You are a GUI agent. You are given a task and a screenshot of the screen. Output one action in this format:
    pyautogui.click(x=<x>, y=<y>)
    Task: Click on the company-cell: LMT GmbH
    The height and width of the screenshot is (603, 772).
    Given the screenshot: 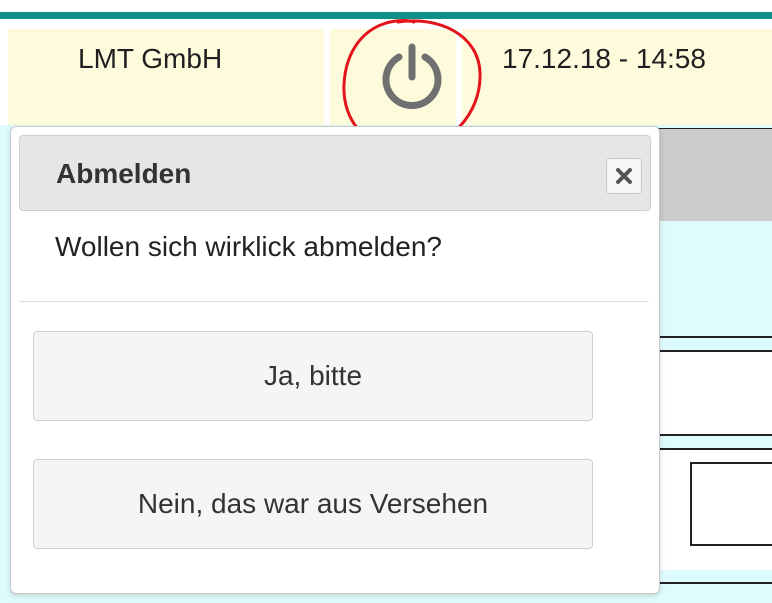 What is the action you would take?
    pyautogui.click(x=166, y=77)
    